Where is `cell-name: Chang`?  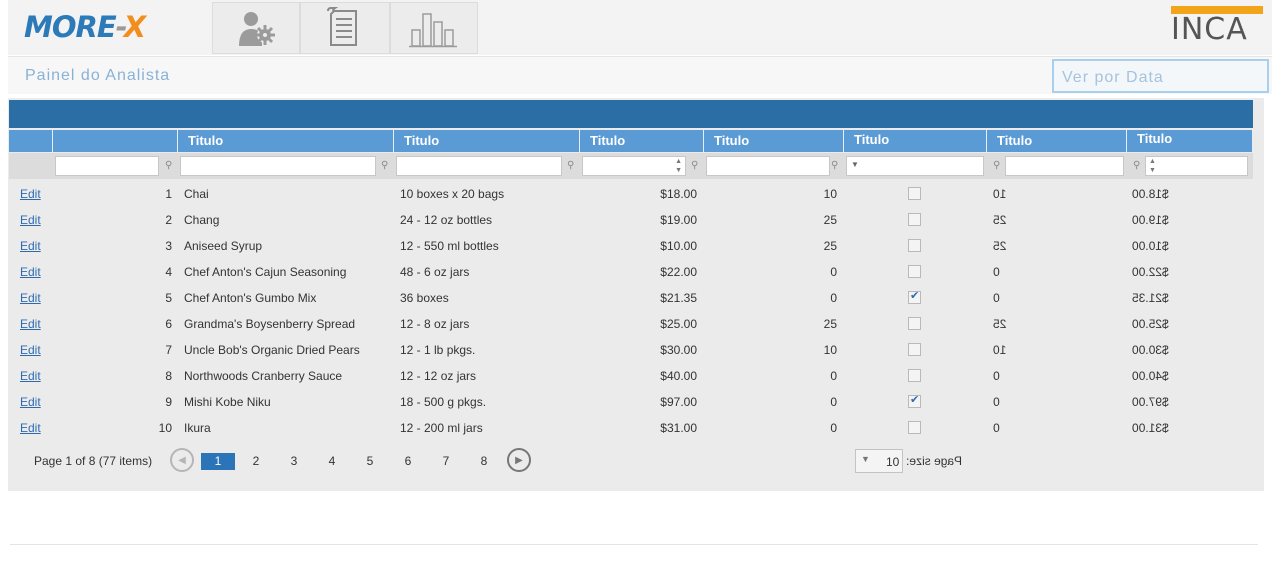 cell-name: Chang is located at coordinates (202, 220).